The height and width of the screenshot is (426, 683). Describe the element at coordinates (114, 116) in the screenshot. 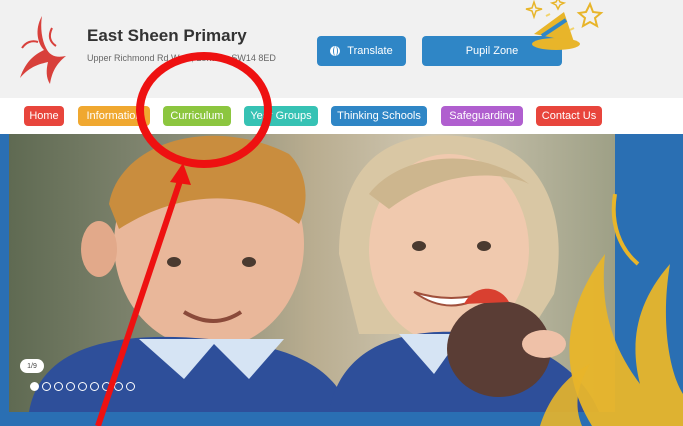

I see `nav-information: Information` at that location.